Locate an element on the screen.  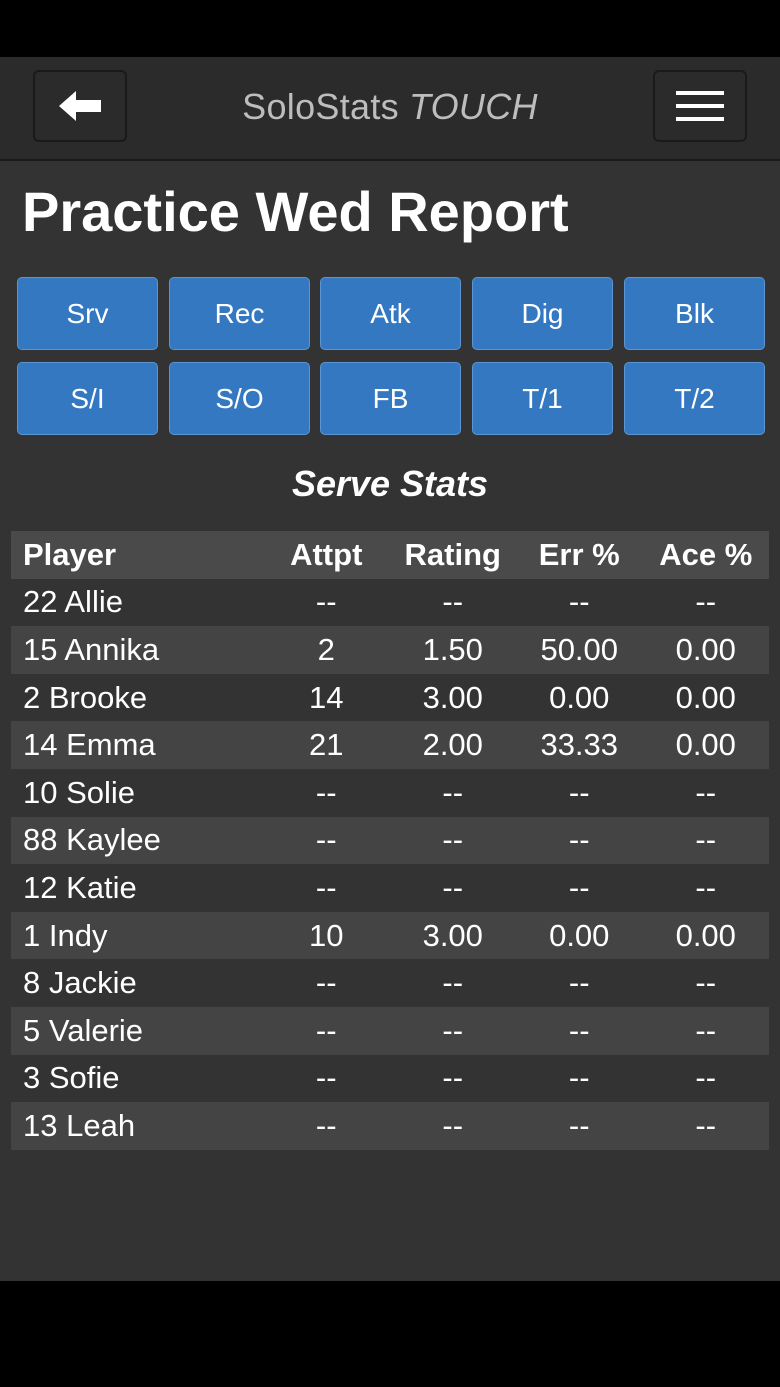
table-row: 13 Leah -- -- -- -- is located at coordinates (390, 1126).